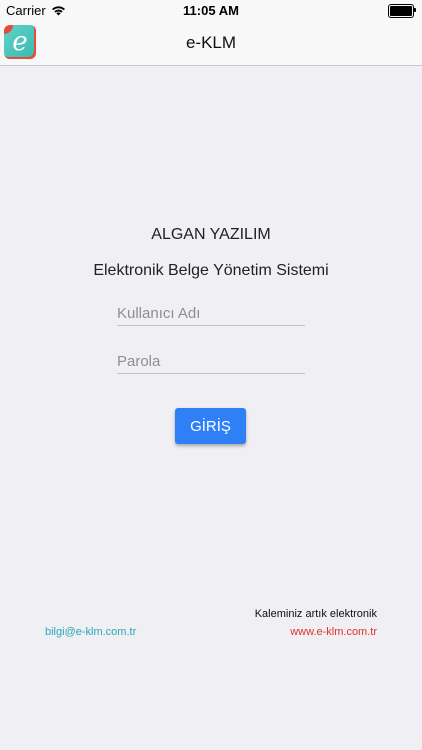 The width and height of the screenshot is (422, 750). What do you see at coordinates (211, 270) in the screenshot?
I see `app-subtitle: Elektronik Belge Yönetim Sistemi` at bounding box center [211, 270].